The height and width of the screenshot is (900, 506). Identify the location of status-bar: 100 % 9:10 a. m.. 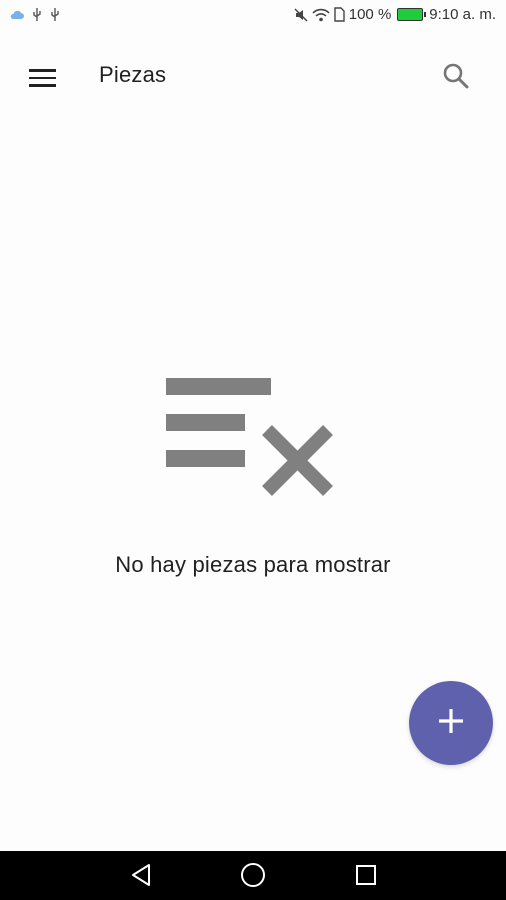
(253, 18).